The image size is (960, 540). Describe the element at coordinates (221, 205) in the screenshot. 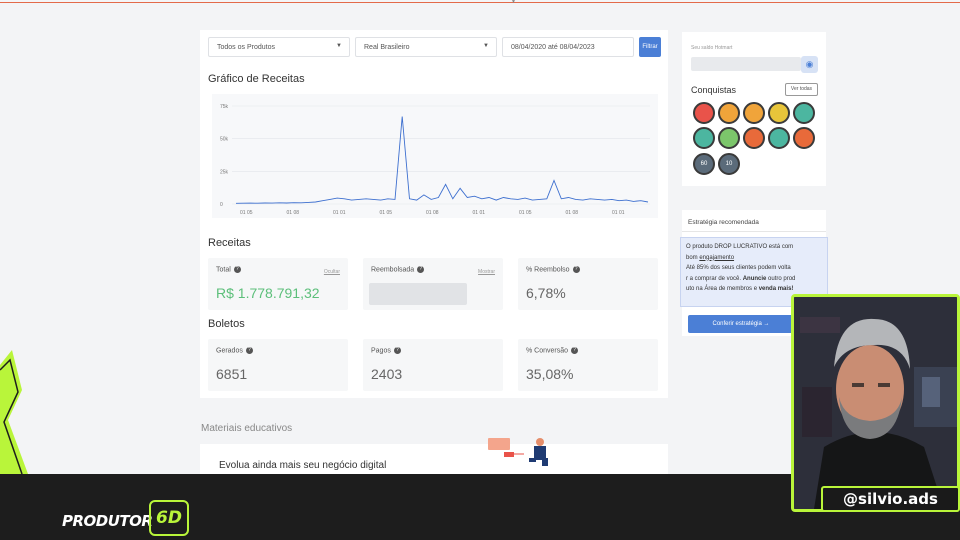

I see `y-tick-label: 0` at that location.